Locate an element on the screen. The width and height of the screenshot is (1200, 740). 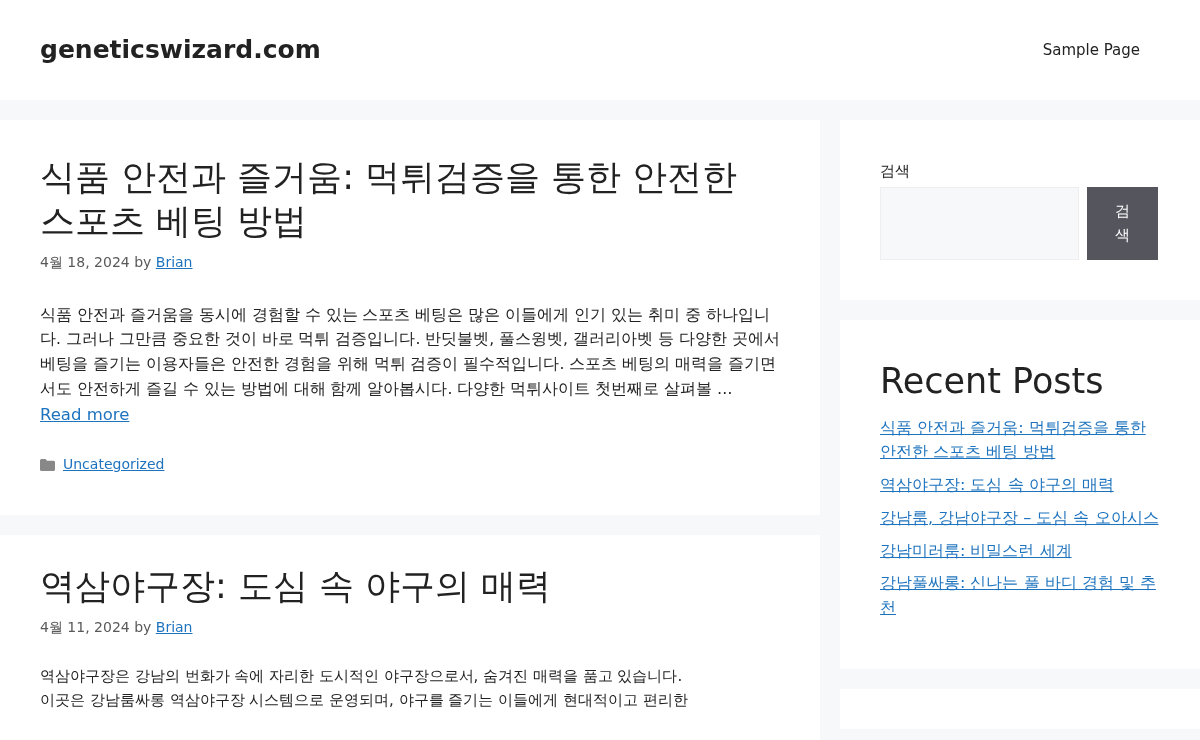
widget-title: Recent Posts is located at coordinates (992, 380).